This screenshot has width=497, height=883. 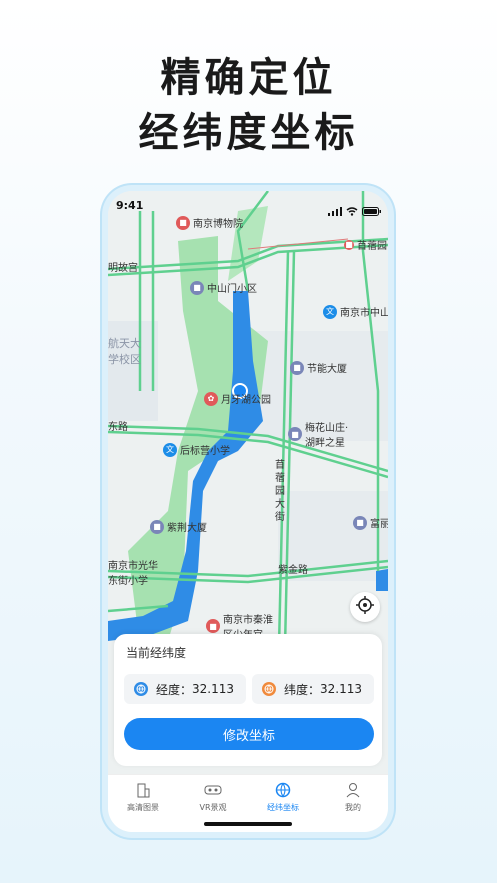 What do you see at coordinates (353, 807) in the screenshot?
I see `tab-label: 我的` at bounding box center [353, 807].